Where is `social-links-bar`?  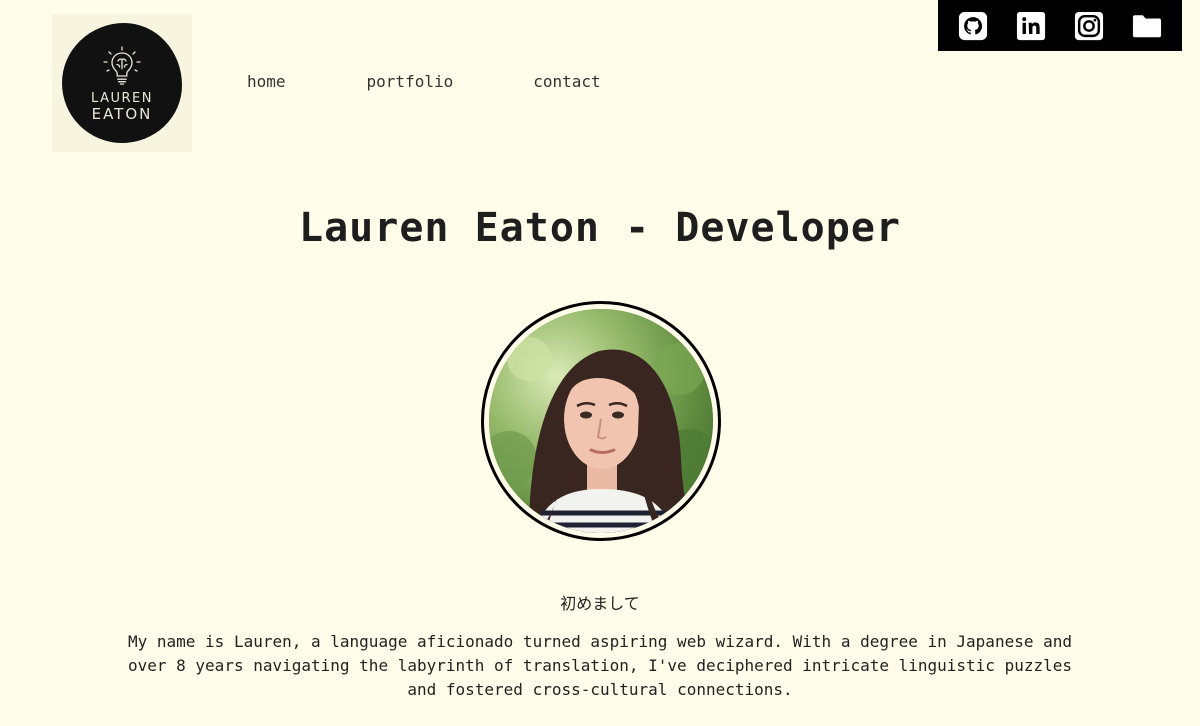
social-links-bar is located at coordinates (1060, 25).